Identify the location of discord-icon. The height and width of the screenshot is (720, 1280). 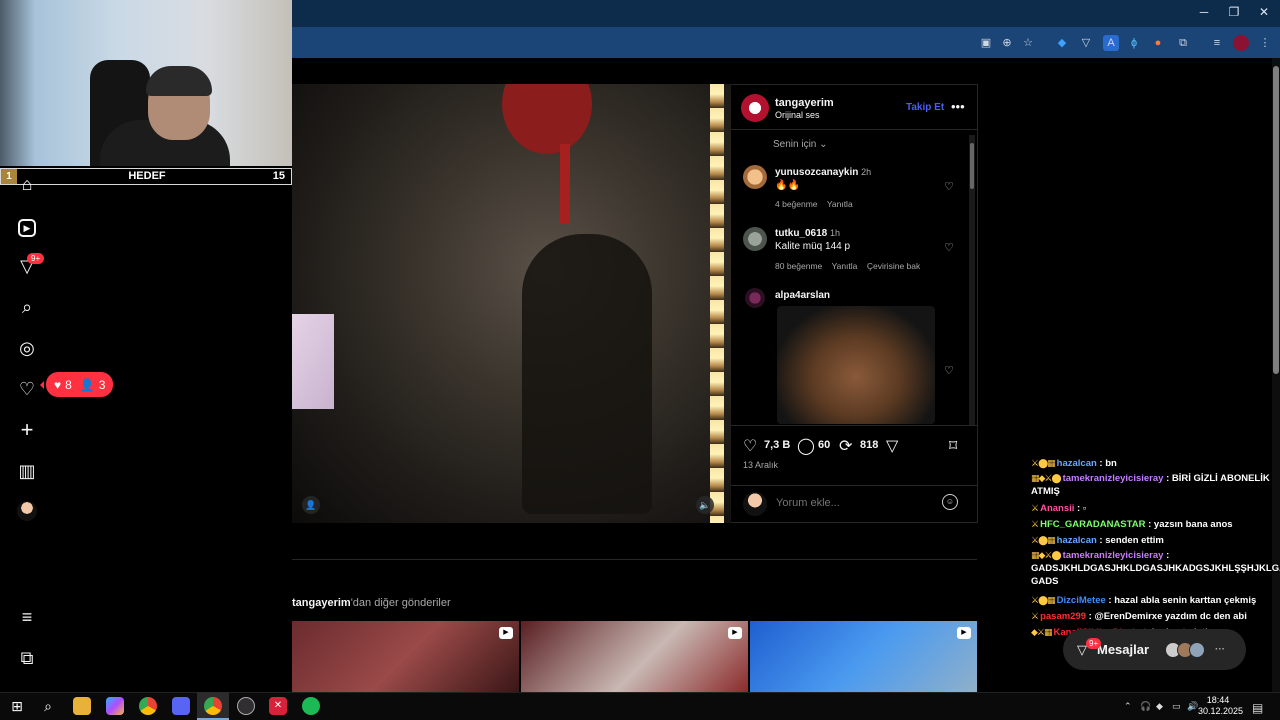
(181, 706).